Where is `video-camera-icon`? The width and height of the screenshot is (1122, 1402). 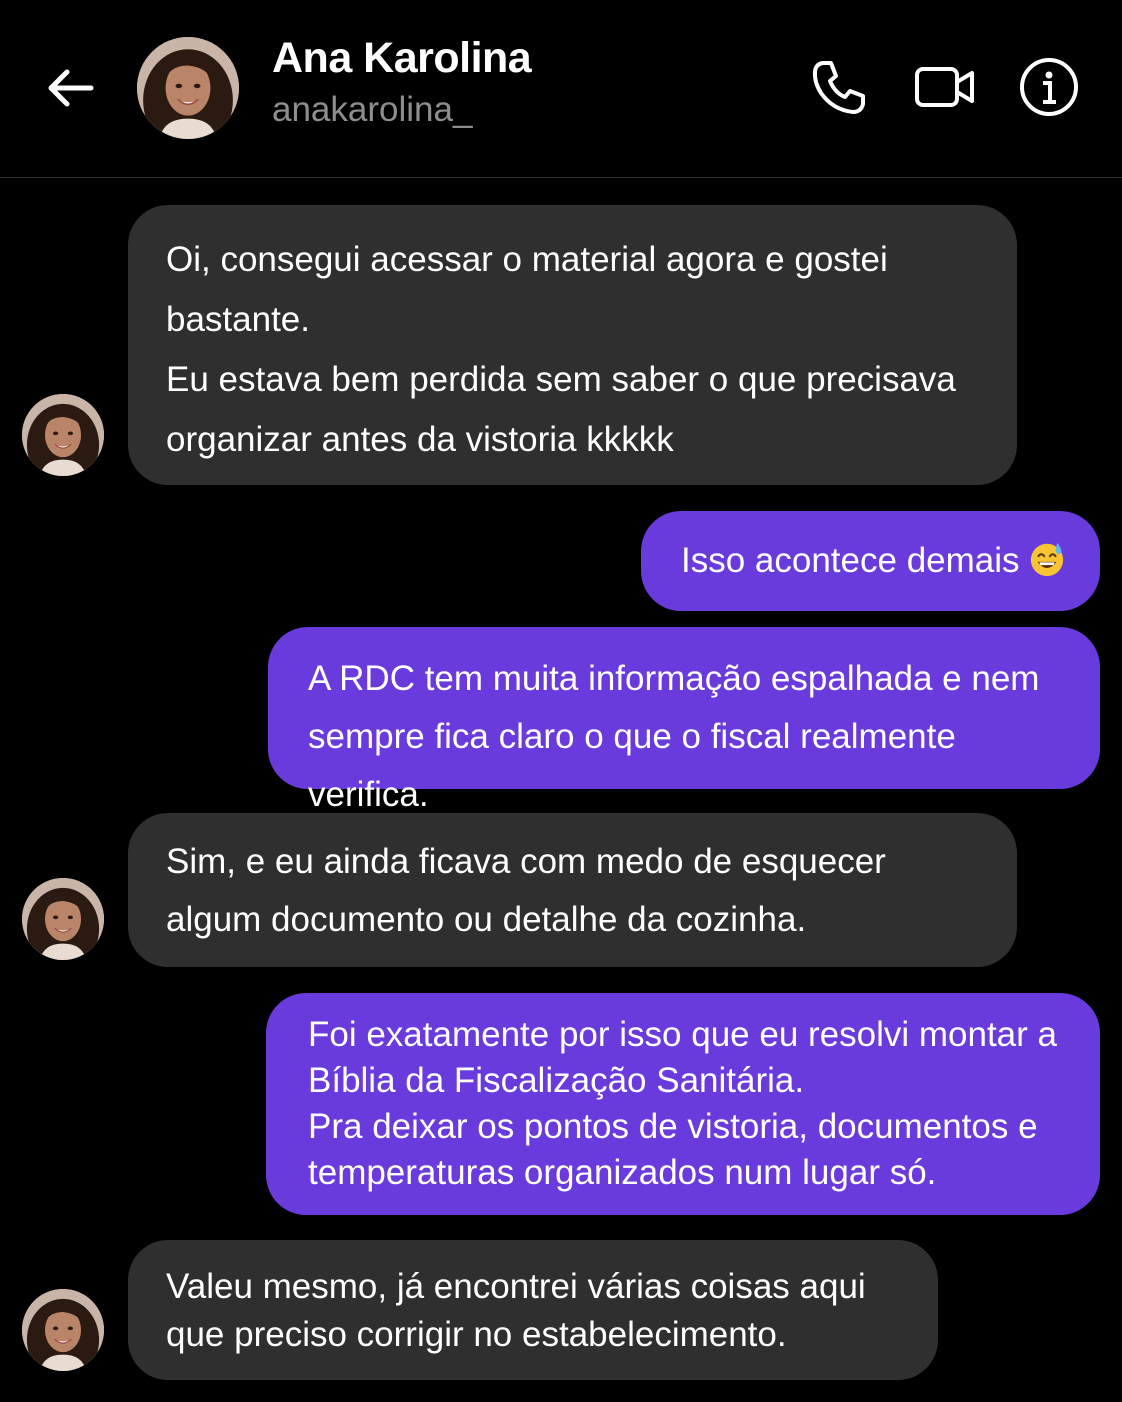
video-camera-icon is located at coordinates (944, 87).